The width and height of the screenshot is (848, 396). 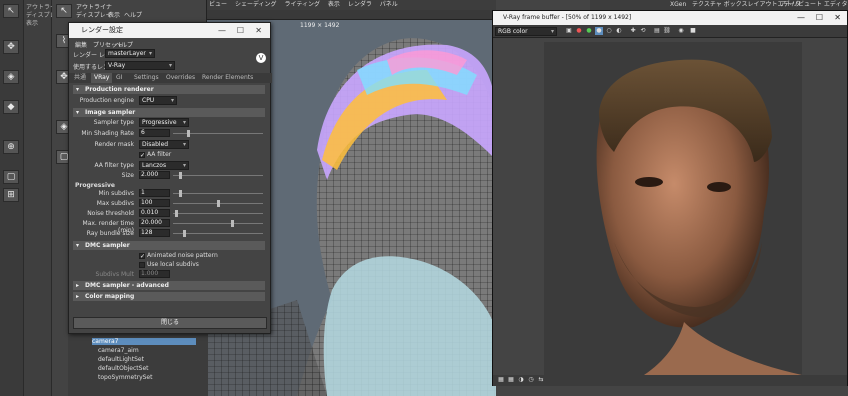 What do you see at coordinates (501, 380) in the screenshot?
I see `color-correction-icon: ▦` at bounding box center [501, 380].